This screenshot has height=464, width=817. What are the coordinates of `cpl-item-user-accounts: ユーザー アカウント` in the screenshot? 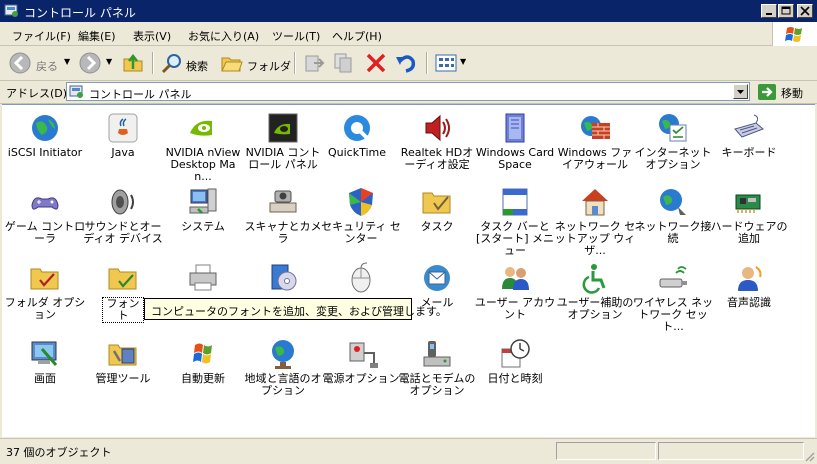 It's located at (515, 290).